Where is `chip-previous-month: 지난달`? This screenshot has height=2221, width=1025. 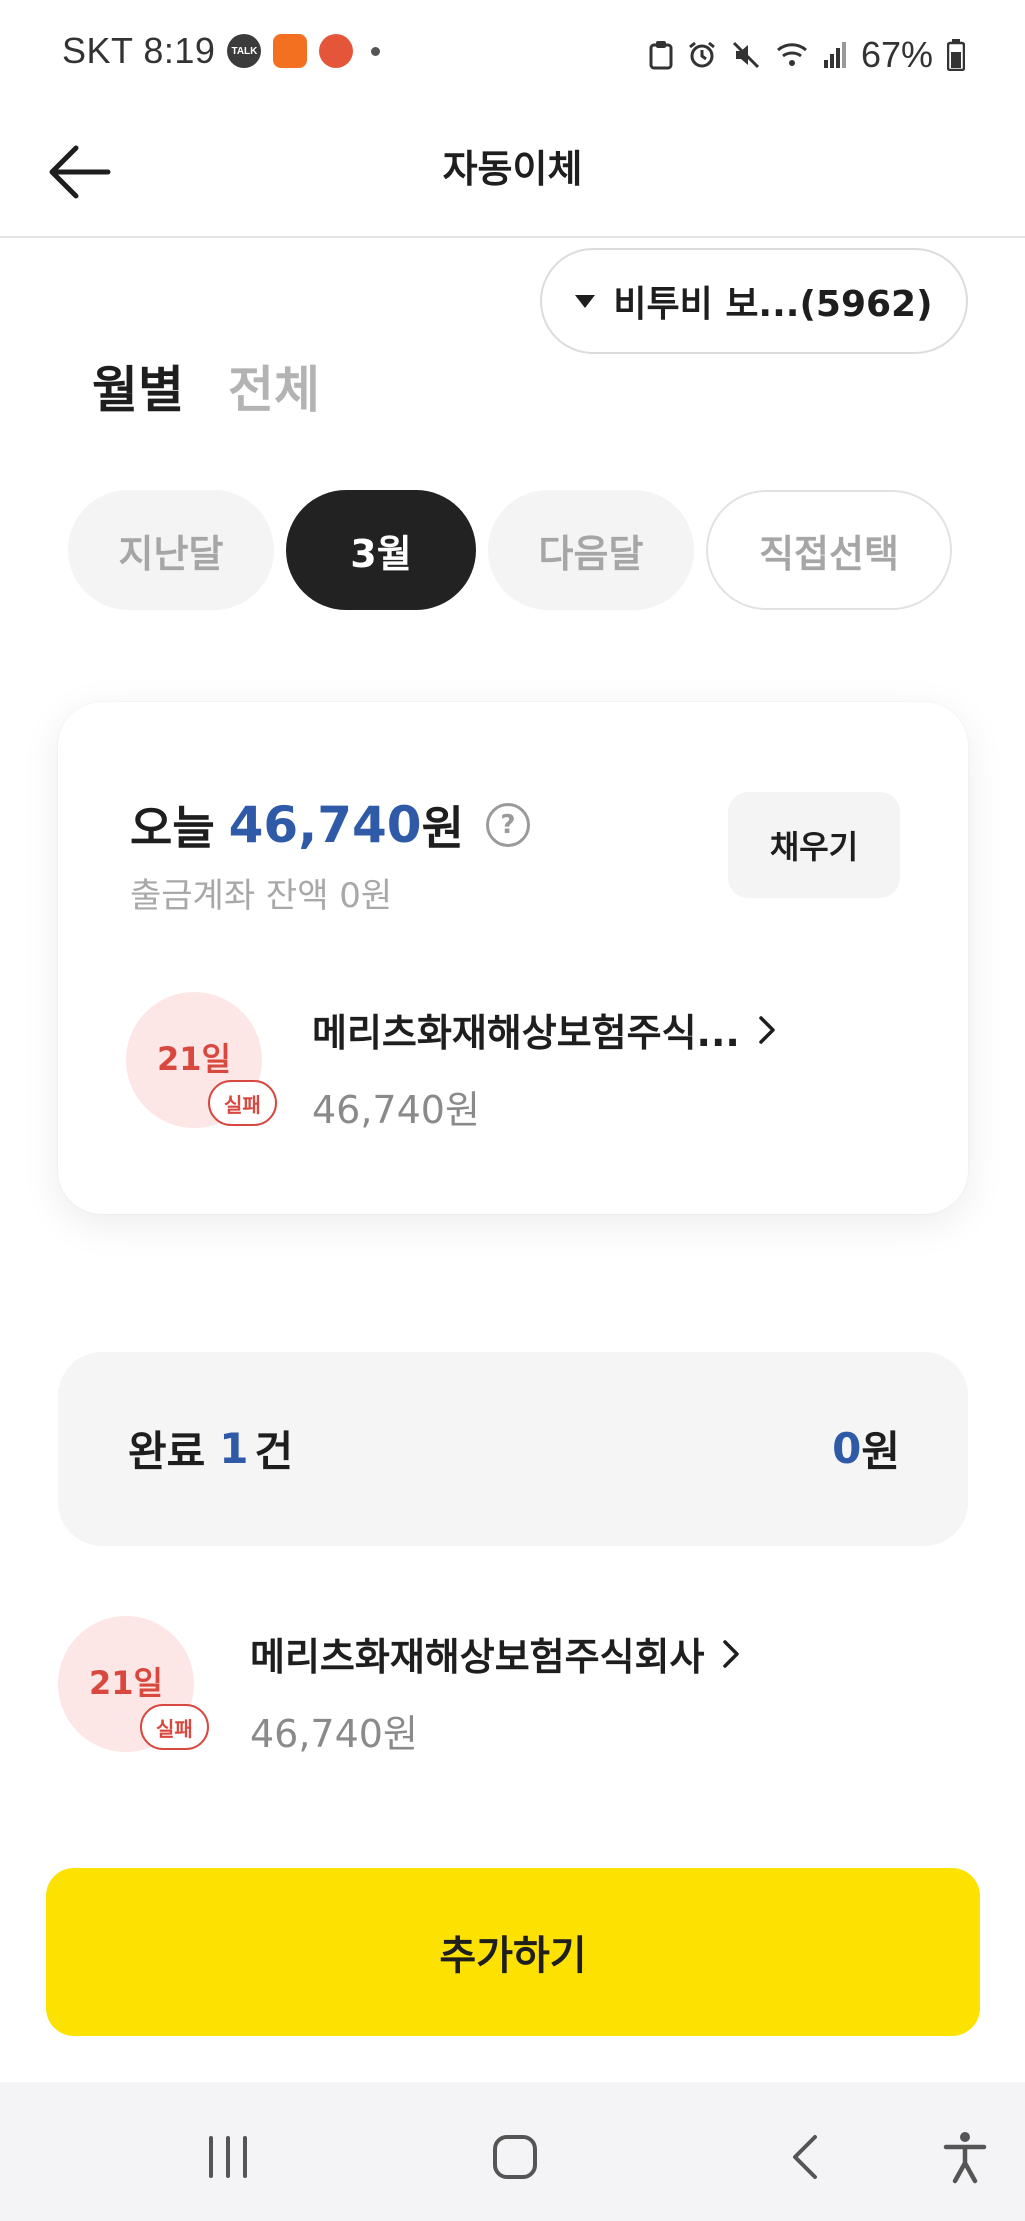 chip-previous-month: 지난달 is located at coordinates (171, 550).